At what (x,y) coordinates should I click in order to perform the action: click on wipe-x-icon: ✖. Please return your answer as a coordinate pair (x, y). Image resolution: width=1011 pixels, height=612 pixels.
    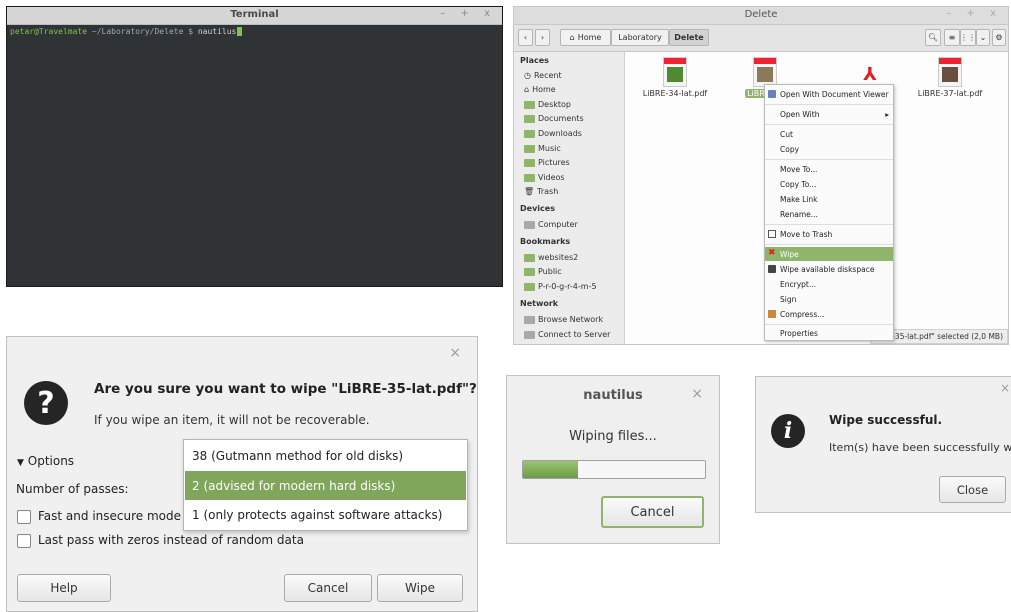
    Looking at the image, I should click on (772, 253).